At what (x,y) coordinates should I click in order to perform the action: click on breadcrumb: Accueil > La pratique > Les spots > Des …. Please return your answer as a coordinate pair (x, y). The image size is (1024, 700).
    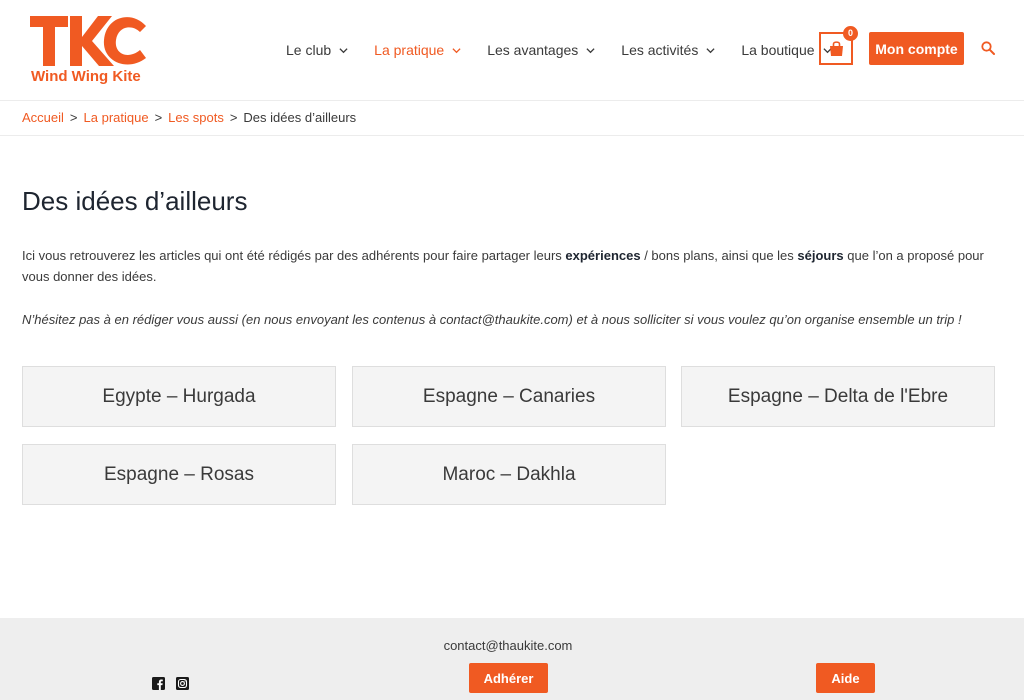
    Looking at the image, I should click on (189, 117).